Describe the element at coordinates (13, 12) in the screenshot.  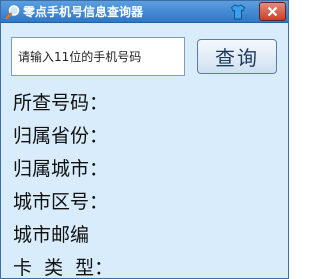
I see `magnifier-icon` at that location.